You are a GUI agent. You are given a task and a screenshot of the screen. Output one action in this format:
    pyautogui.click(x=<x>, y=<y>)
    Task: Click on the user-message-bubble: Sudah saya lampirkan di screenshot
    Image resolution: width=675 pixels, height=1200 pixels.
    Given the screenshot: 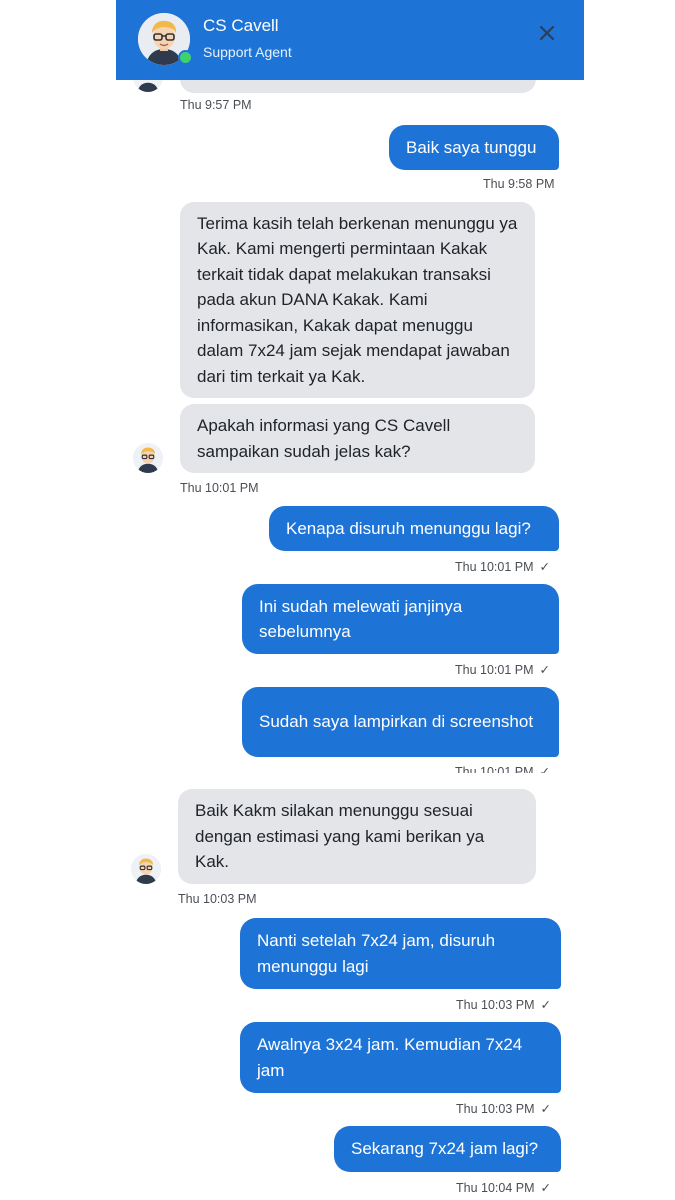 What is the action you would take?
    pyautogui.click(x=400, y=722)
    